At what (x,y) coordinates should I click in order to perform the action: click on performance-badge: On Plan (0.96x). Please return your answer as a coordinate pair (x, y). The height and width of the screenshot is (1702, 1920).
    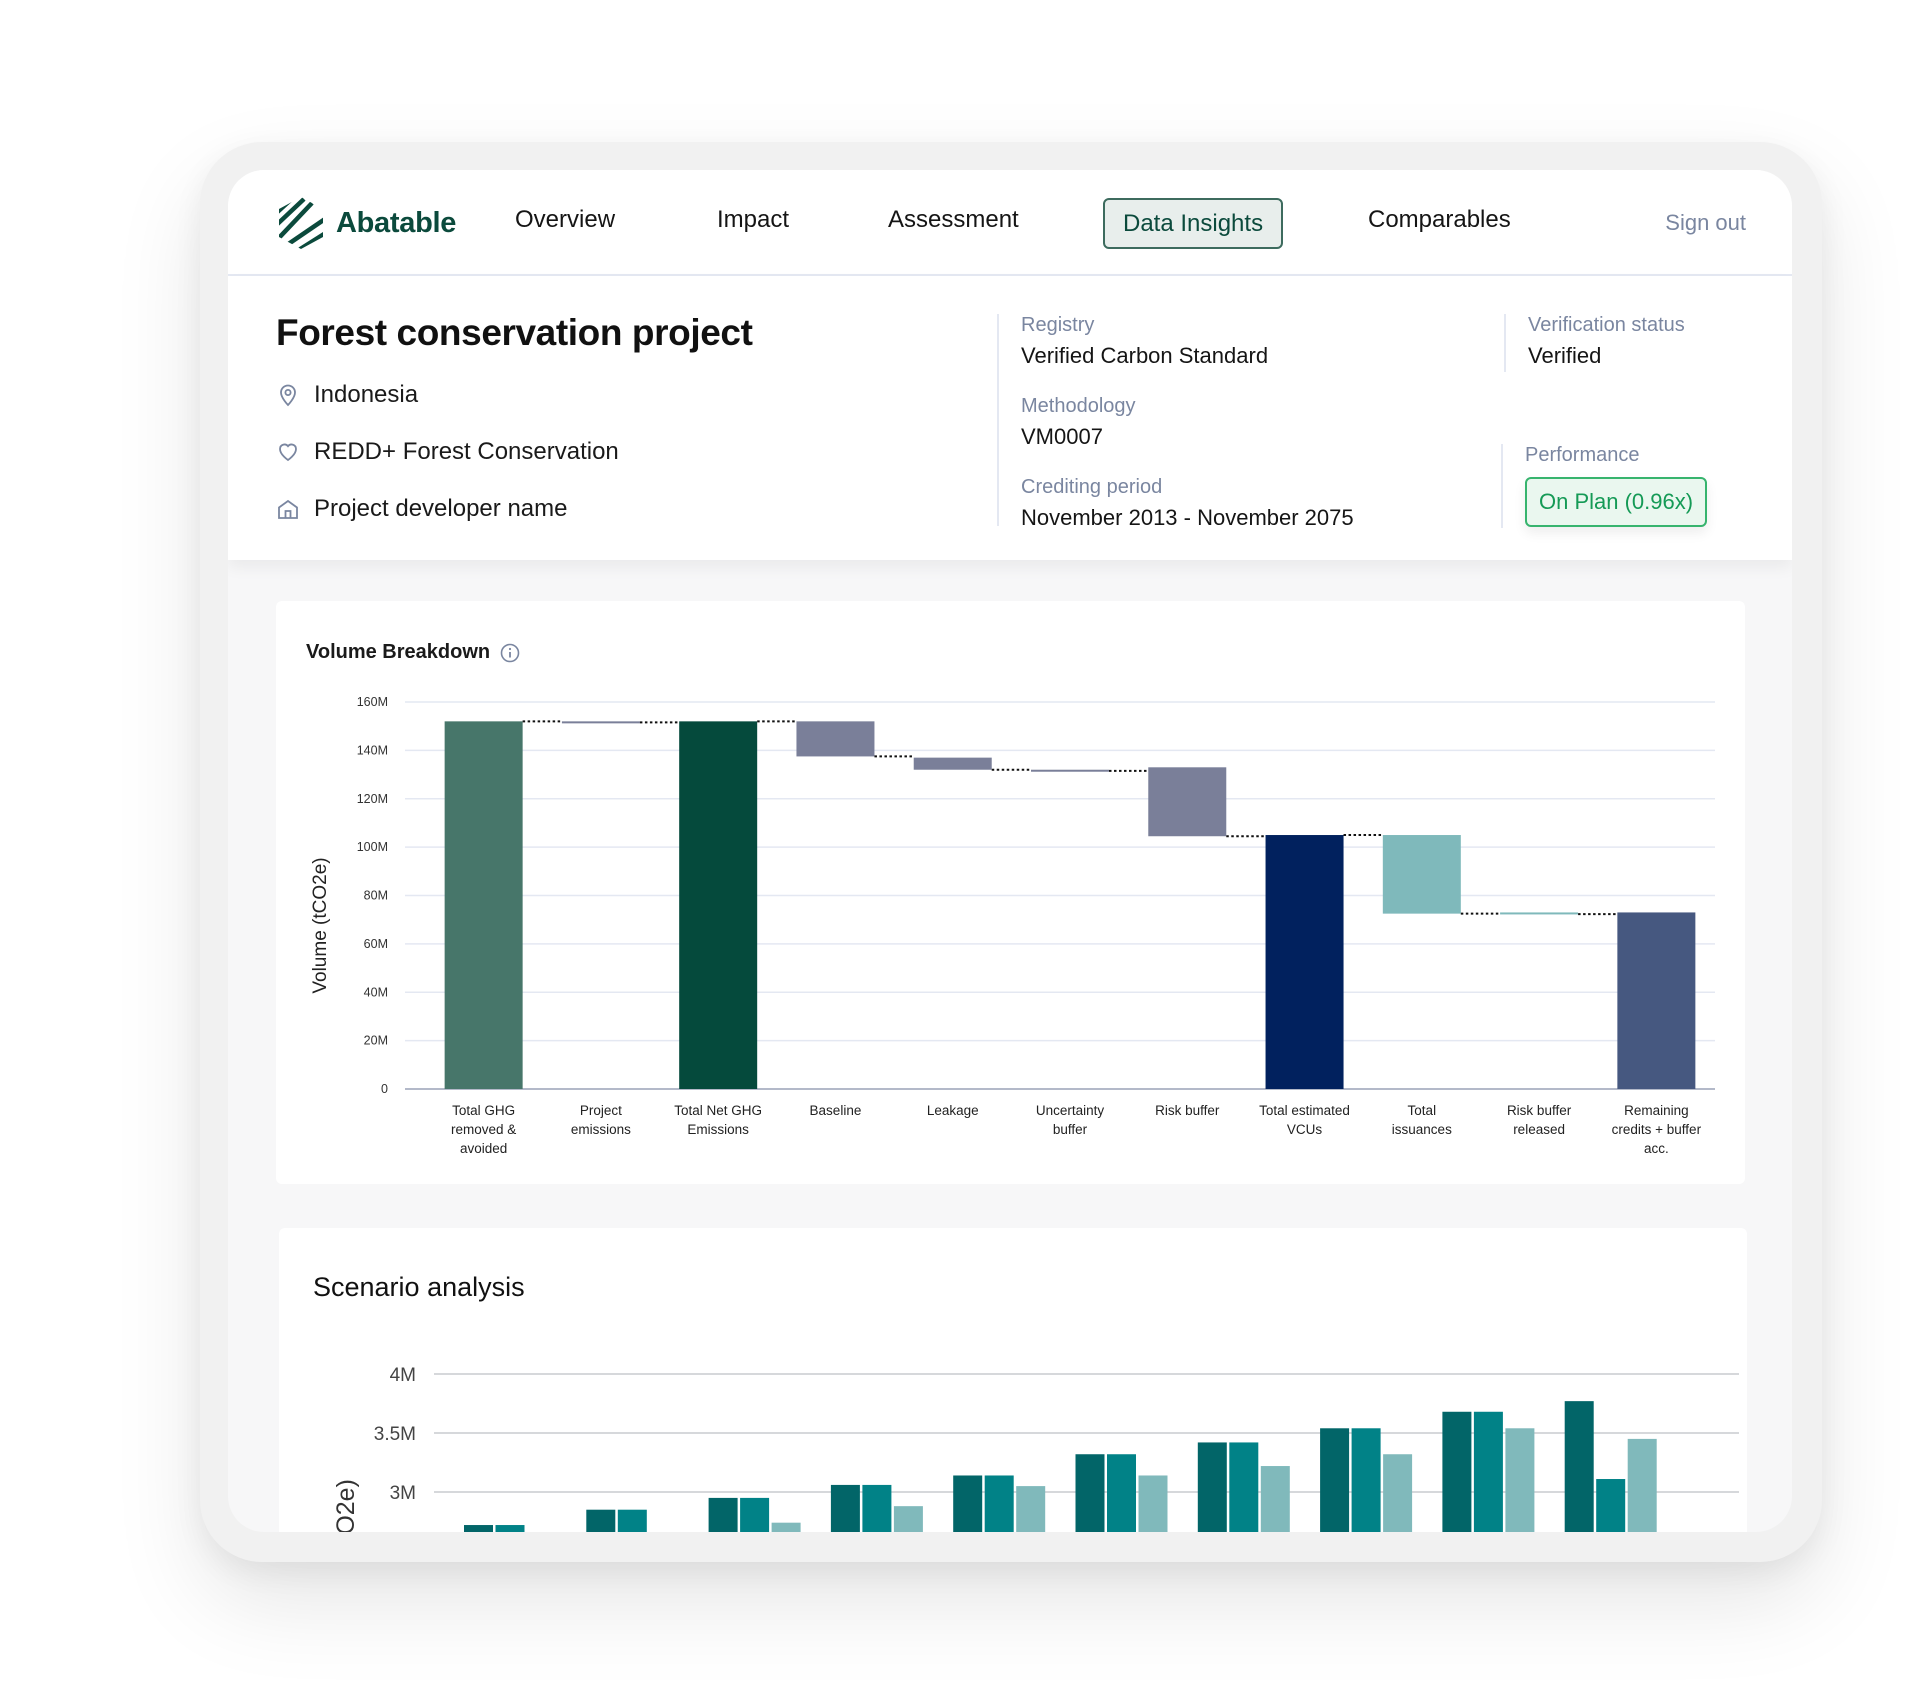
    Looking at the image, I should click on (1616, 502).